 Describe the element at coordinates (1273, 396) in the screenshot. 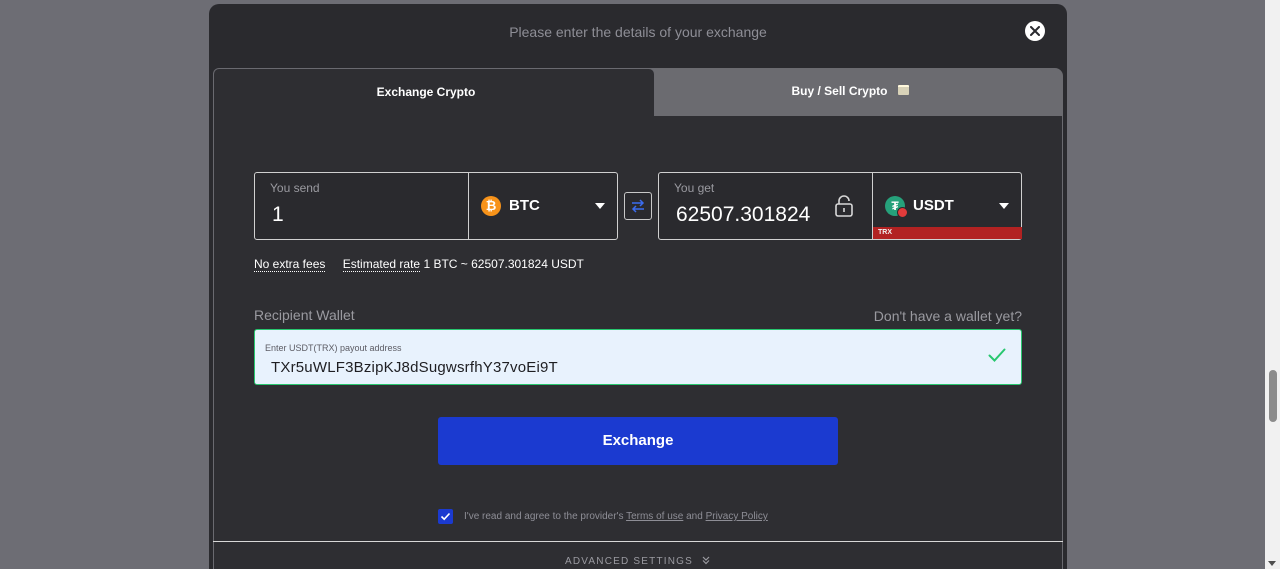

I see `scrollbar-thumb` at that location.